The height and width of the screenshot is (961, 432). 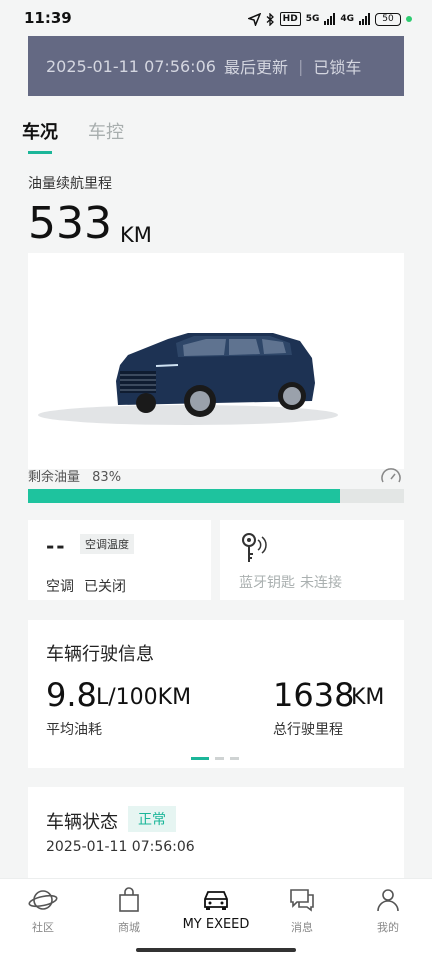 What do you see at coordinates (388, 927) in the screenshot?
I see `nav-profile-label: 我的` at bounding box center [388, 927].